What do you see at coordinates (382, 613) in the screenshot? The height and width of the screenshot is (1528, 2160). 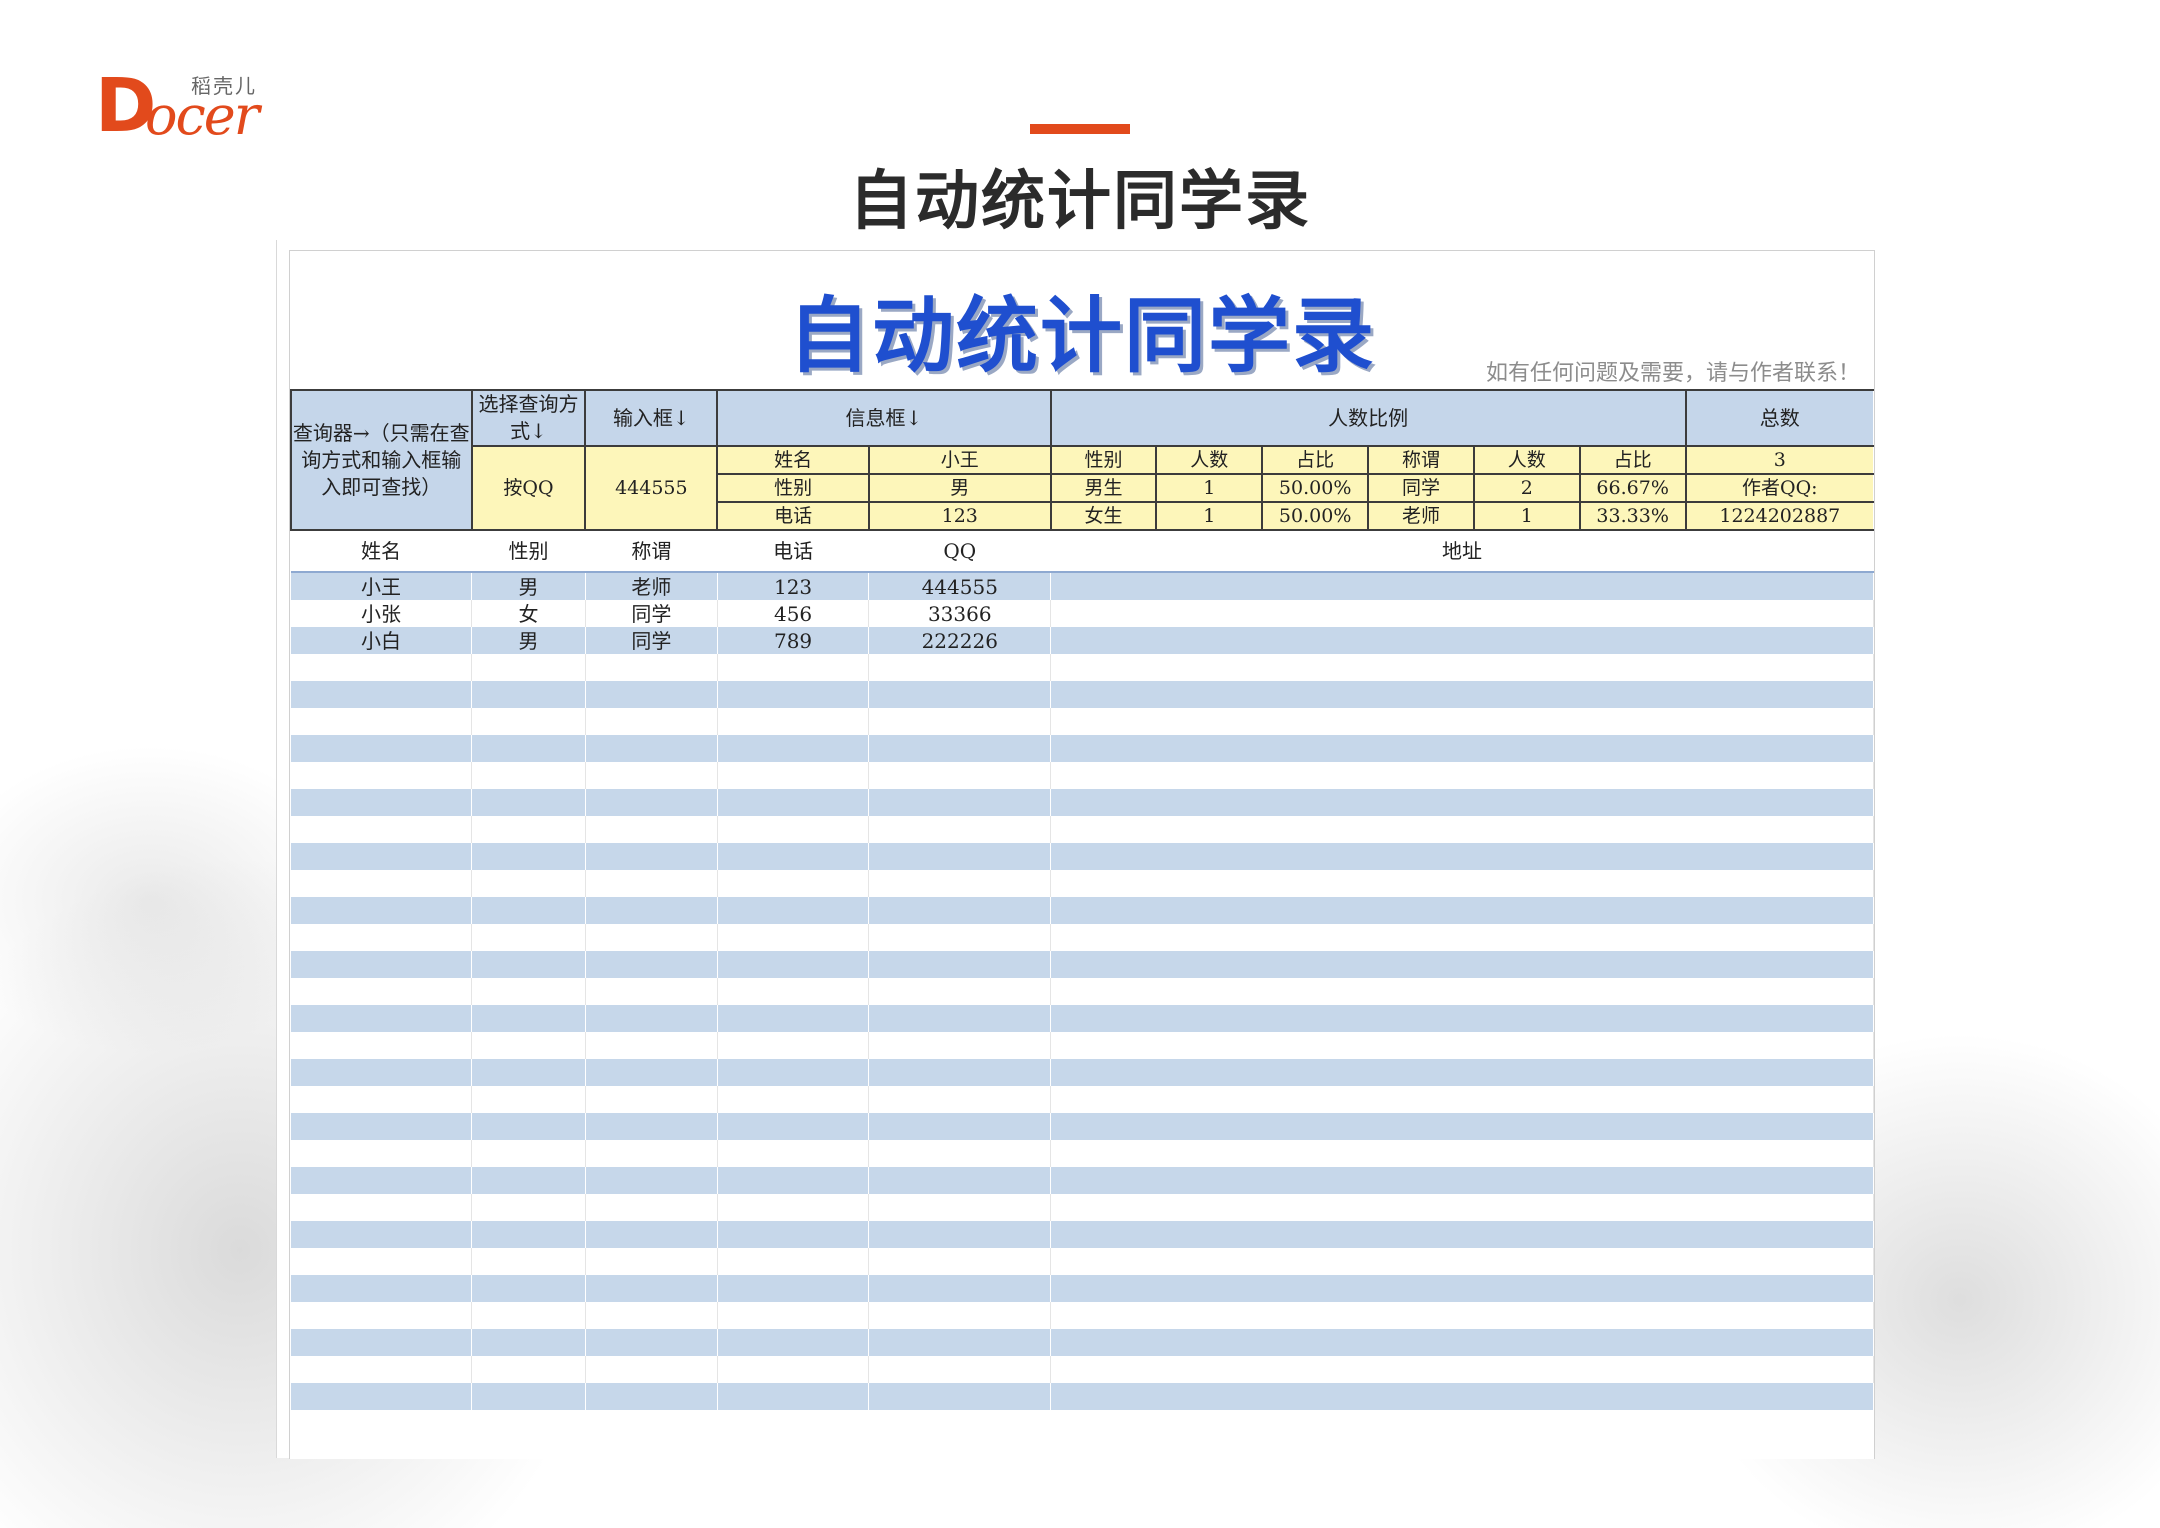 I see `cell-name: 小张` at bounding box center [382, 613].